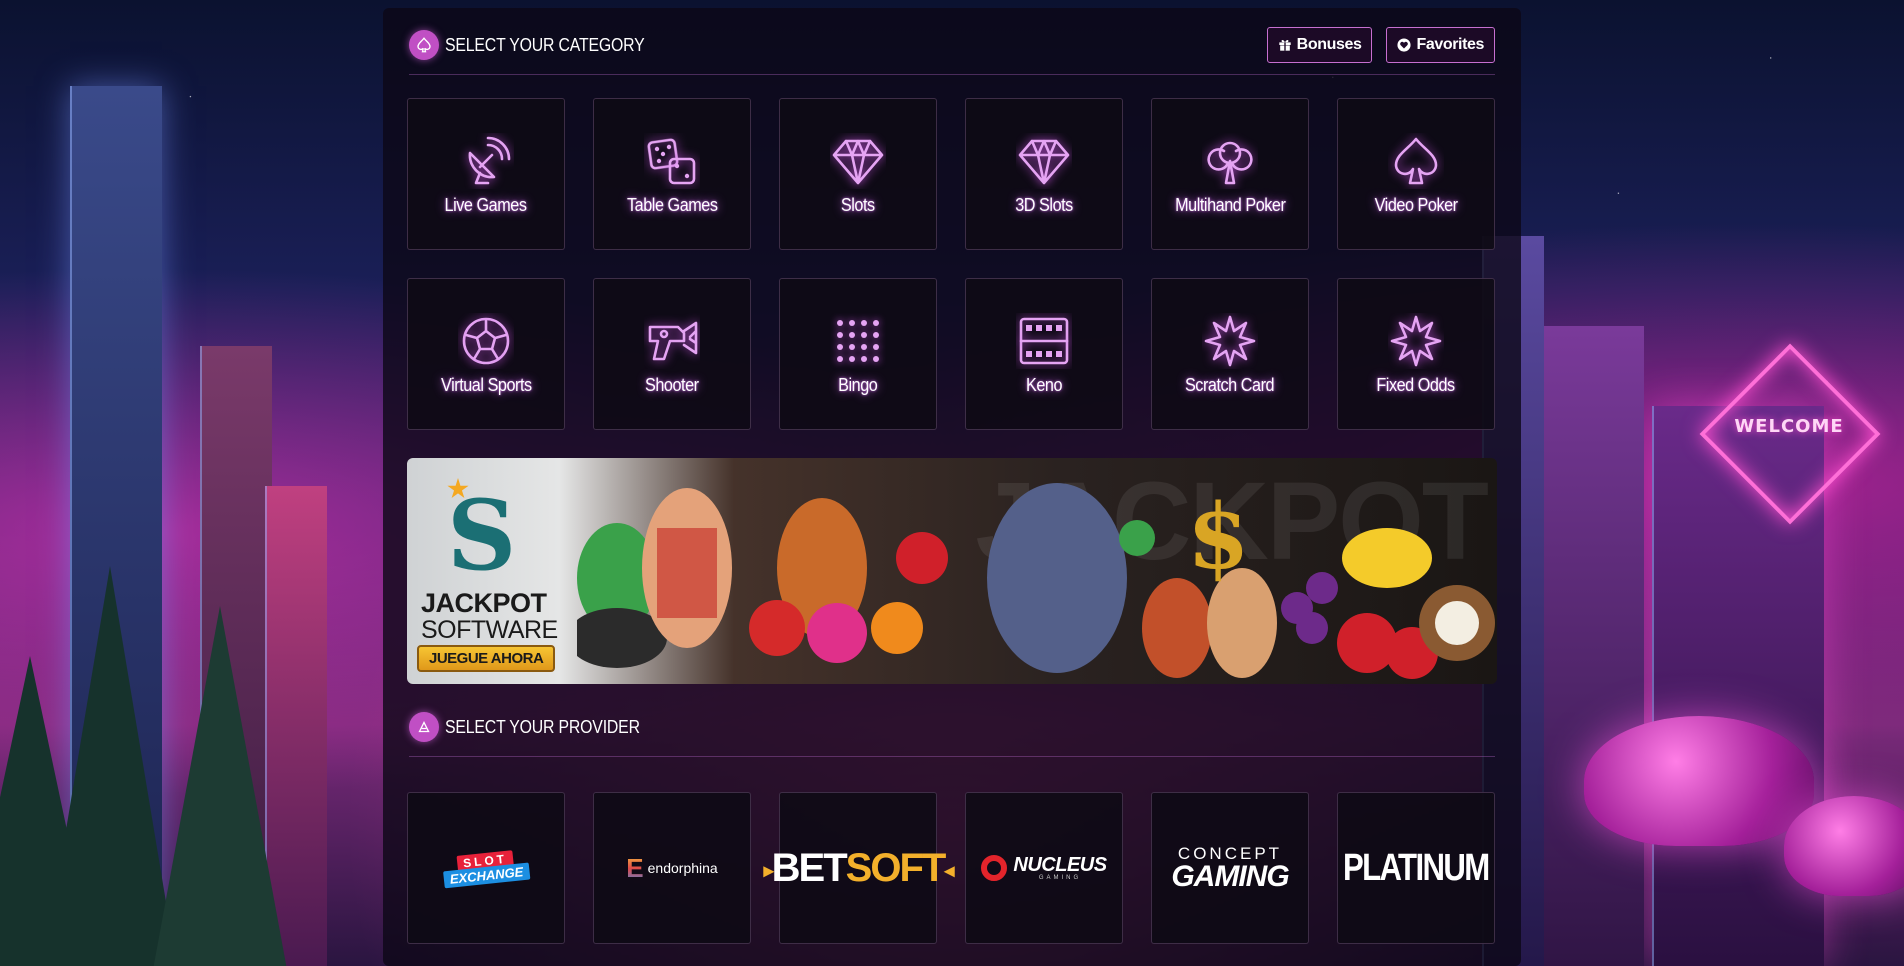  I want to click on nucleus-logo: NUCLEUS GAMING, so click(1044, 867).